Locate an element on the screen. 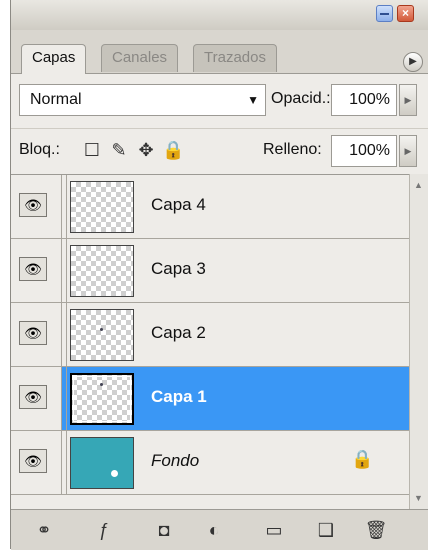 Image resolution: width=428 pixels, height=550 pixels. minimize-button is located at coordinates (384, 13).